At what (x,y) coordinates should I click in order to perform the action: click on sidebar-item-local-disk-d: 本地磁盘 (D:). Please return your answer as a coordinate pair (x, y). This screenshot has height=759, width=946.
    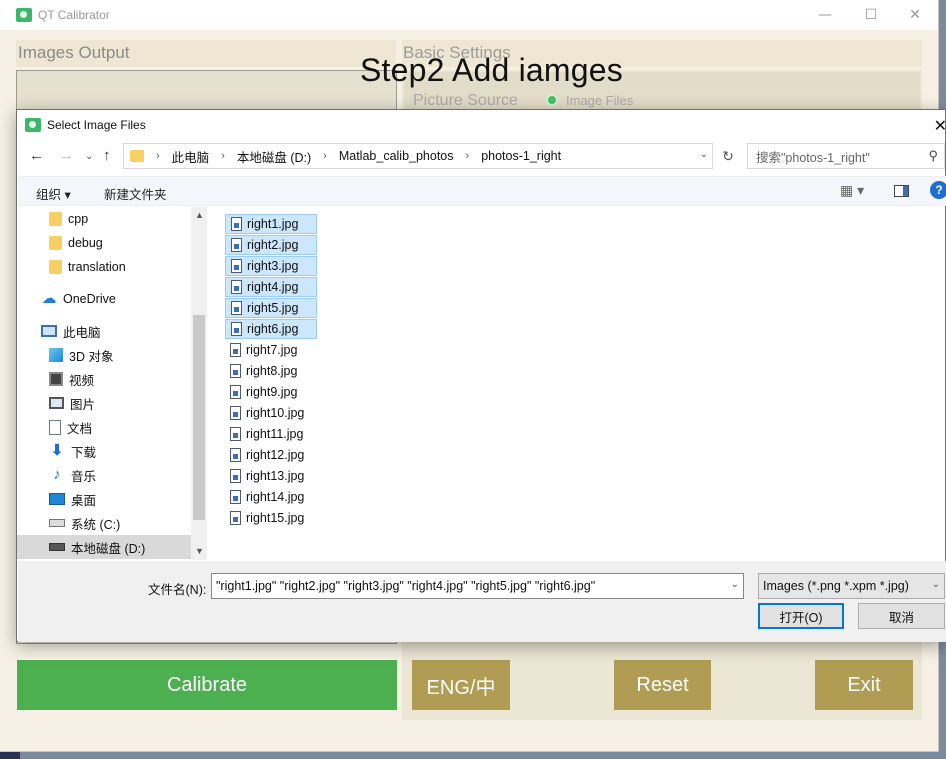
    Looking at the image, I should click on (104, 547).